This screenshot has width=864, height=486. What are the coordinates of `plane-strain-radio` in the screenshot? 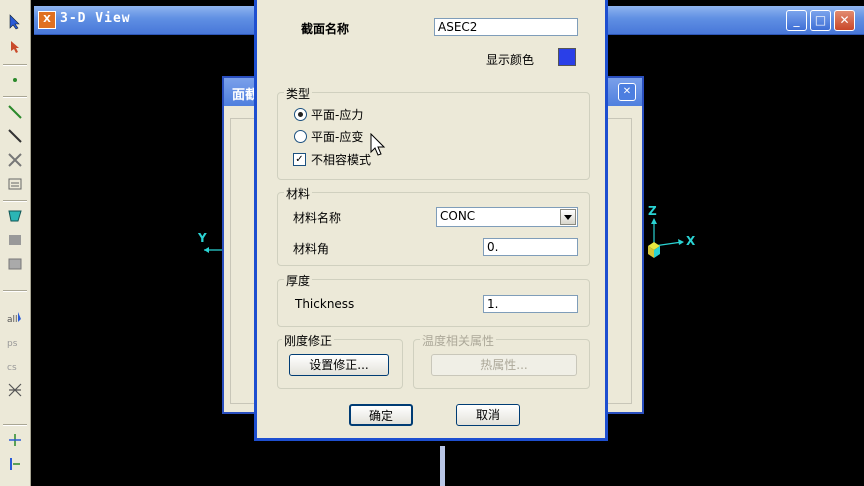 It's located at (300, 136).